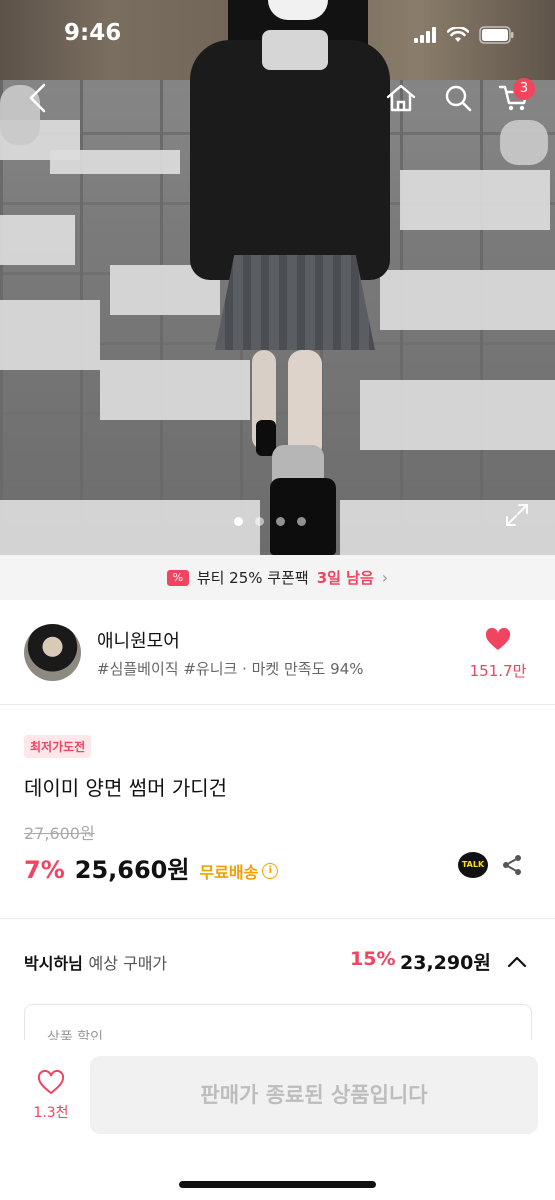 This screenshot has width=555, height=1200. I want to click on model-cardigan, so click(290, 160).